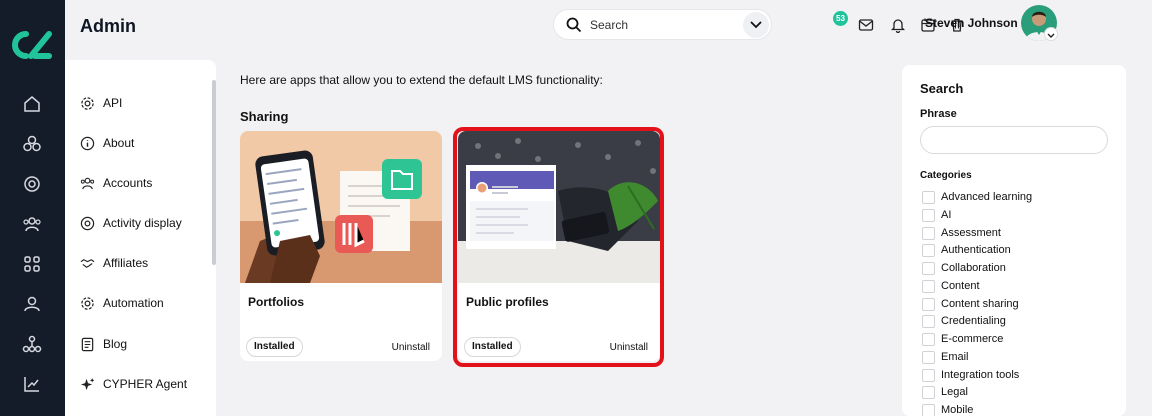 The image size is (1152, 416). I want to click on users-icon, so click(32, 224).